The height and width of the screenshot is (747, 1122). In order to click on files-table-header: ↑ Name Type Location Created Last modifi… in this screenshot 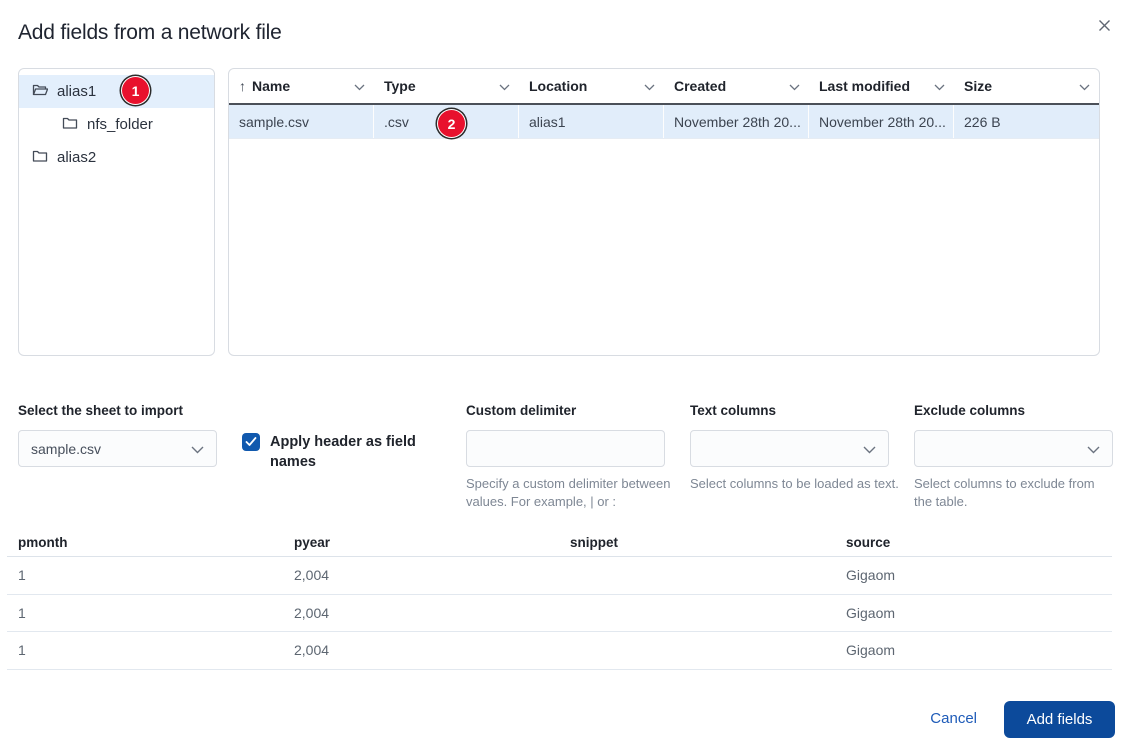, I will do `click(664, 87)`.